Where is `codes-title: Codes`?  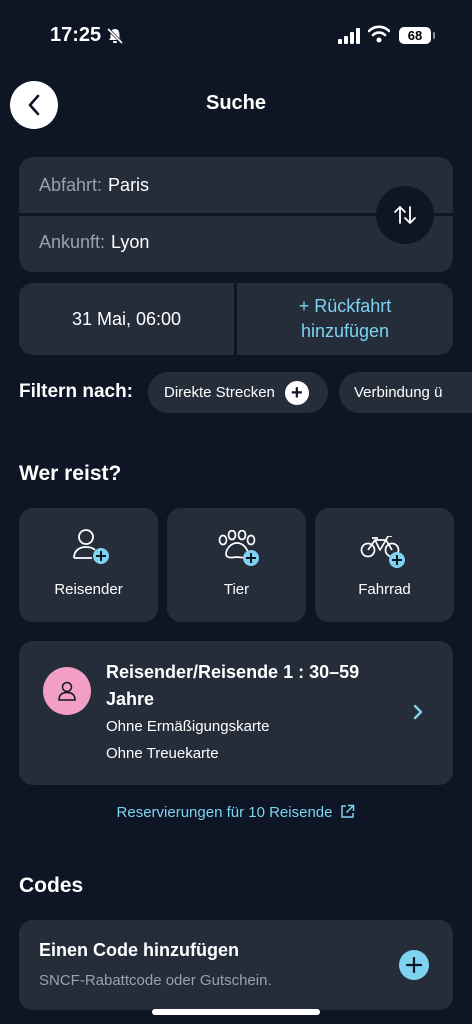 codes-title: Codes is located at coordinates (51, 885).